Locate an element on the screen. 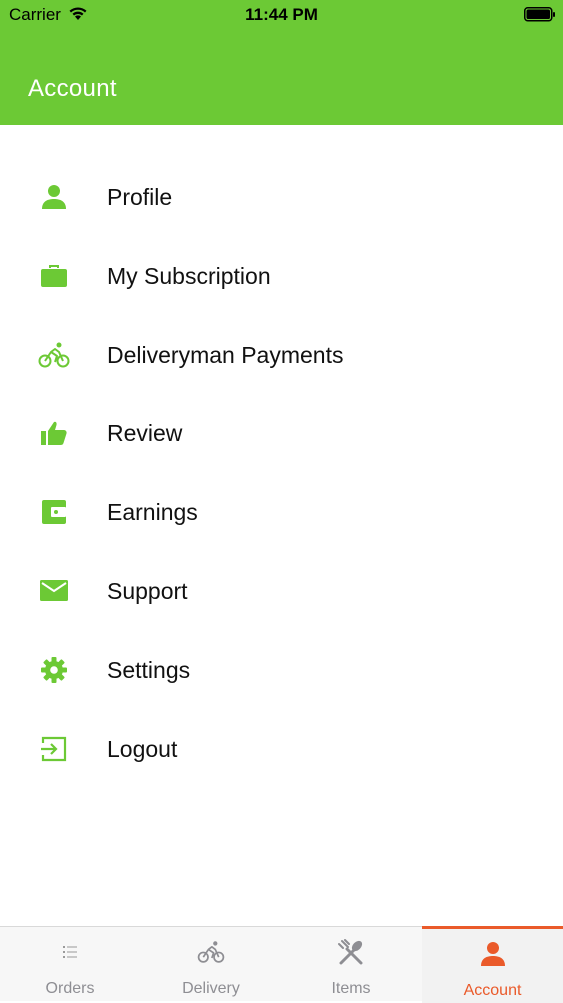 This screenshot has height=1003, width=563. status-time: 11:44 PM is located at coordinates (281, 14).